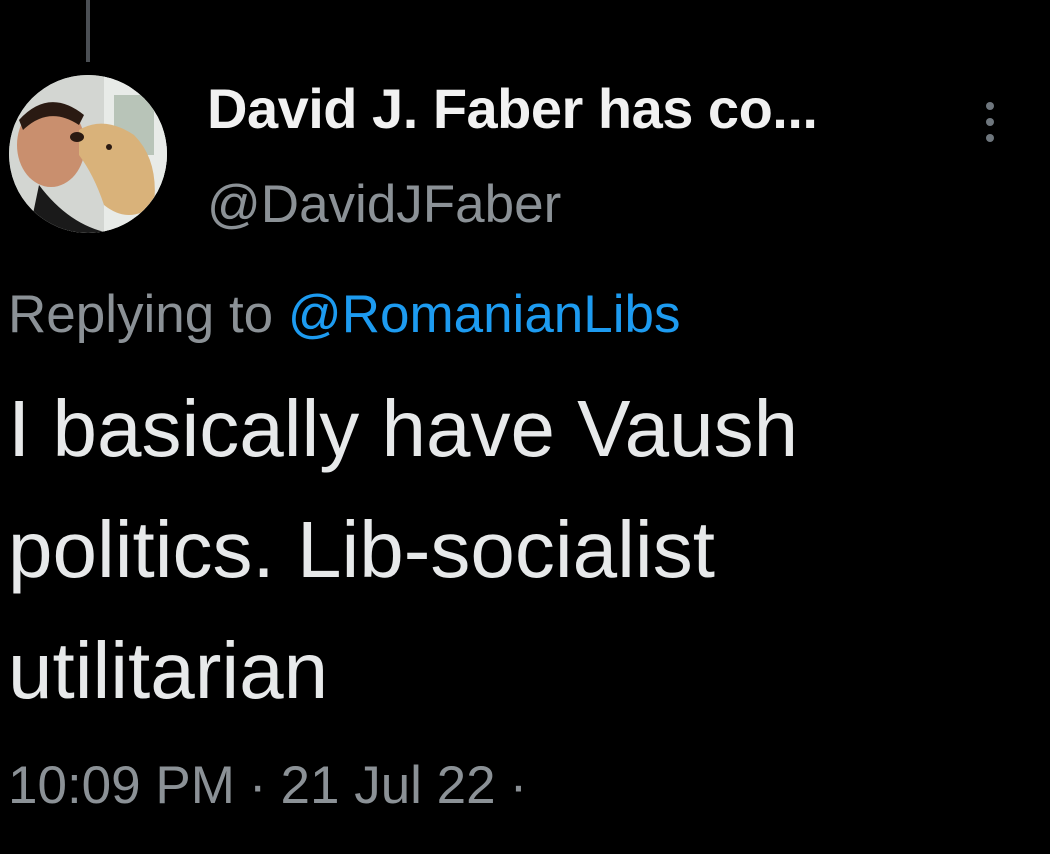 This screenshot has width=1050, height=854. I want to click on tweet-text-line: utilitarian, so click(168, 670).